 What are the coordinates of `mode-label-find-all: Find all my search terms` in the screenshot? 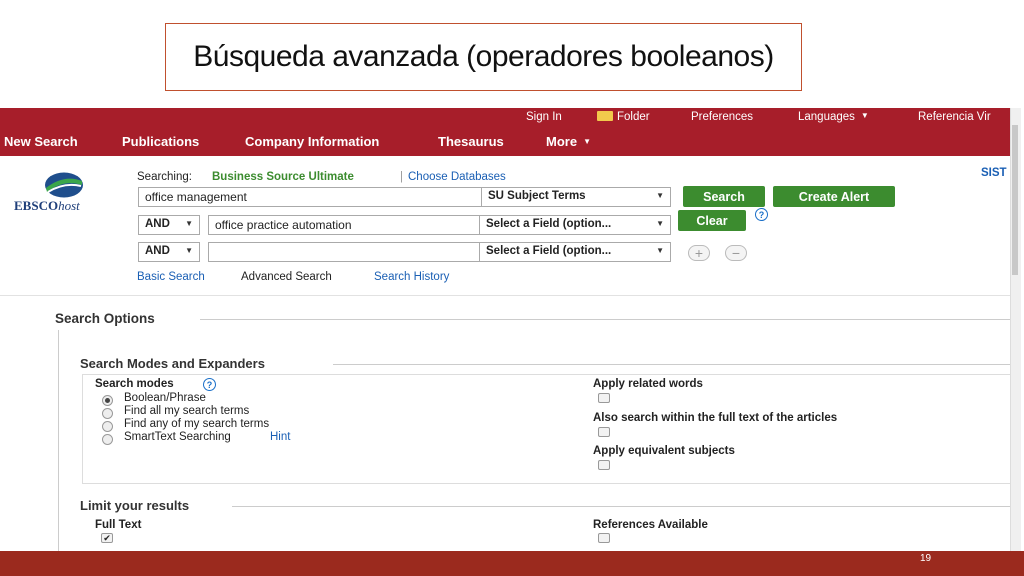 It's located at (187, 411).